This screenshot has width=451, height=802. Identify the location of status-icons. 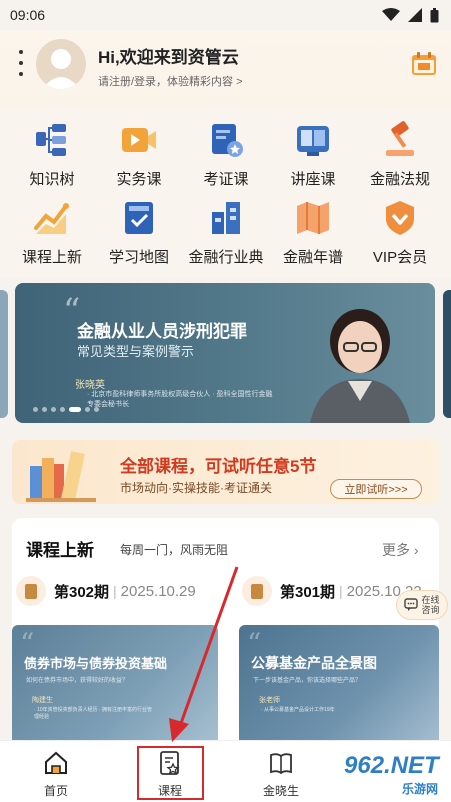
(410, 15).